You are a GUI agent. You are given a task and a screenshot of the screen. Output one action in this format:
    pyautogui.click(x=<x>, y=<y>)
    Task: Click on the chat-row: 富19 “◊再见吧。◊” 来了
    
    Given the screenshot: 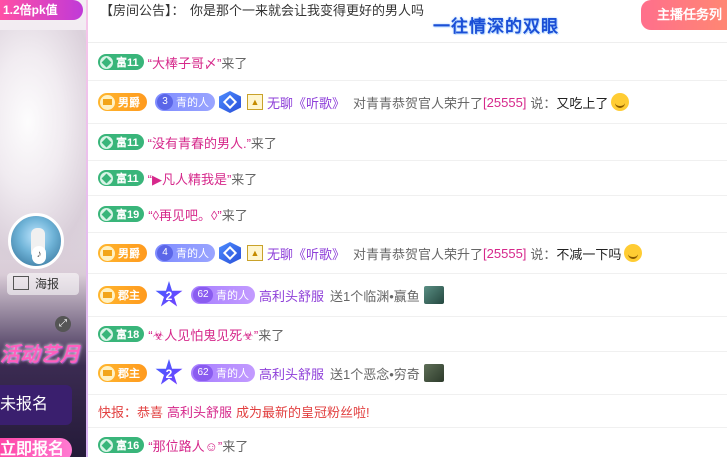 What is the action you would take?
    pyautogui.click(x=407, y=214)
    